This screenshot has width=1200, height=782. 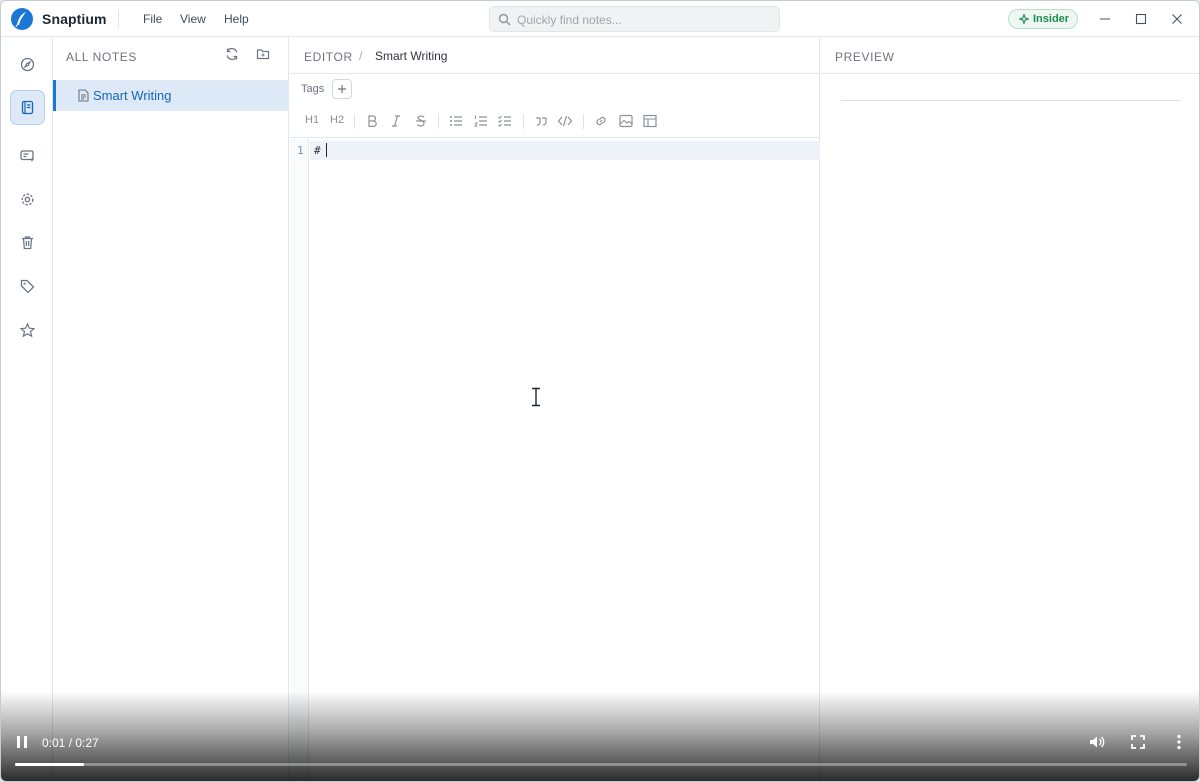 What do you see at coordinates (337, 120) in the screenshot?
I see `heading2-button: H2` at bounding box center [337, 120].